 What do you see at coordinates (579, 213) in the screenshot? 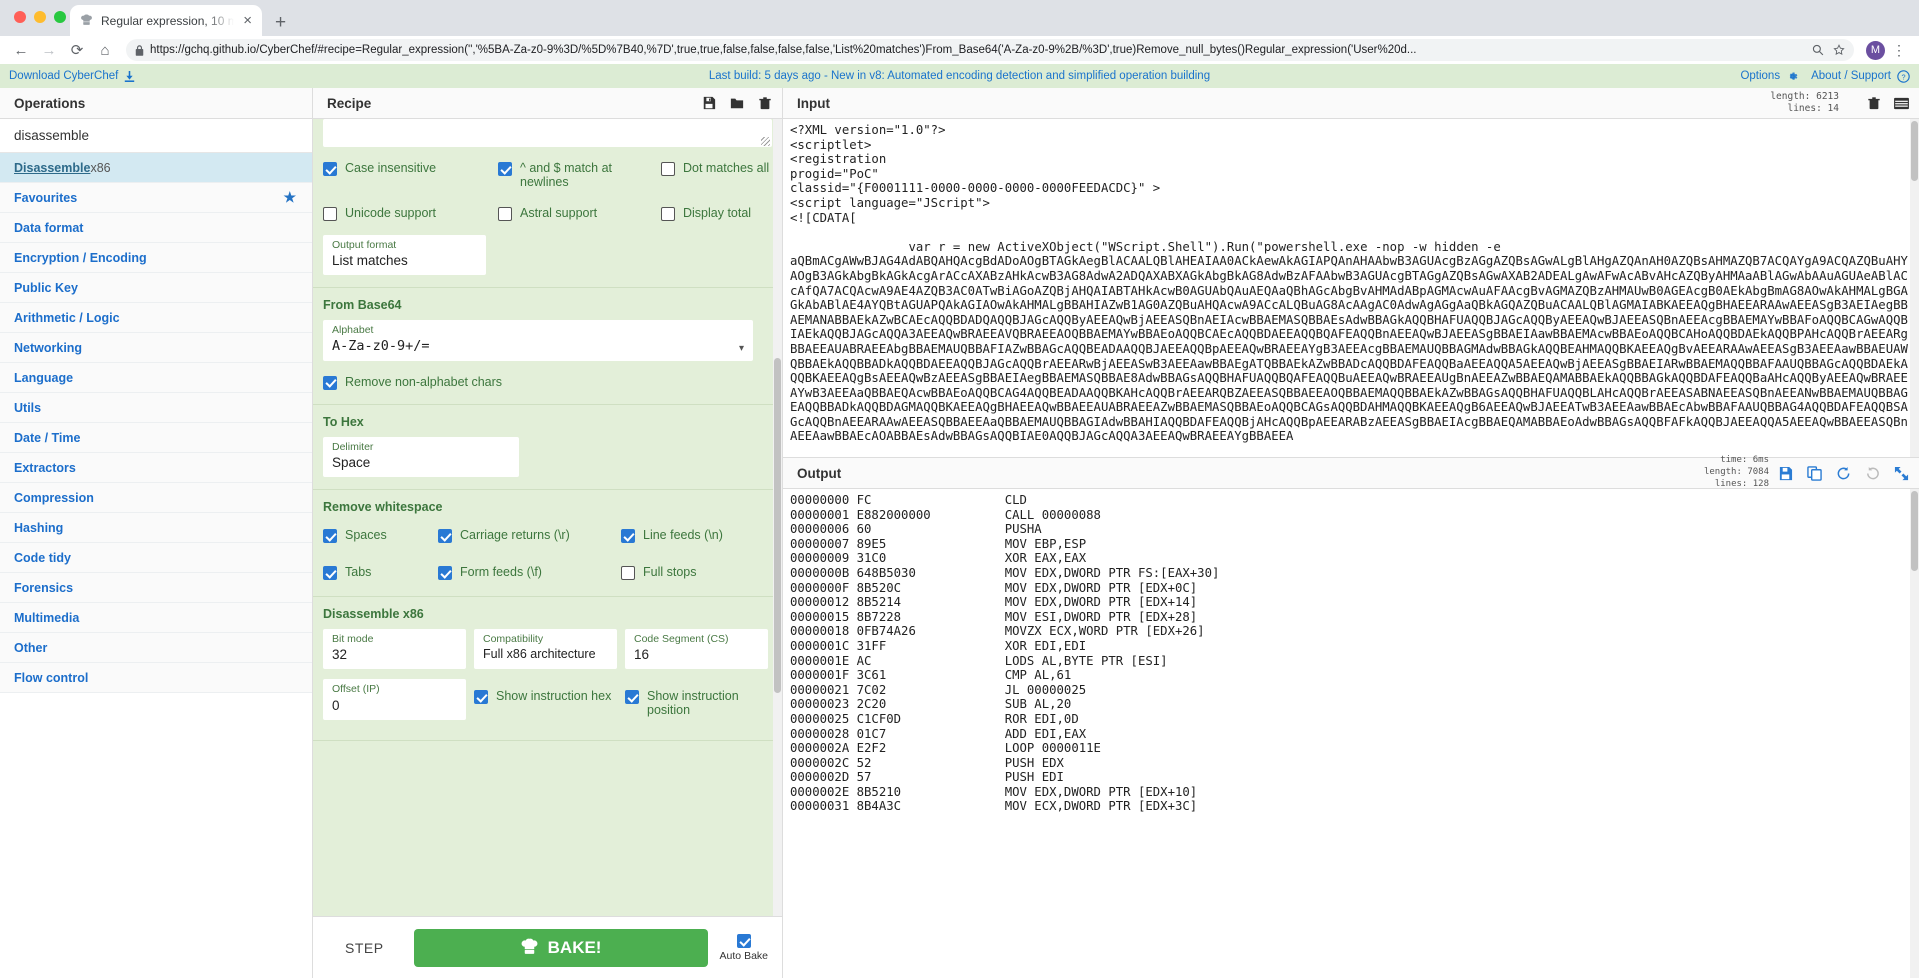
I see `checkbox-astral-support: Astral support` at bounding box center [579, 213].